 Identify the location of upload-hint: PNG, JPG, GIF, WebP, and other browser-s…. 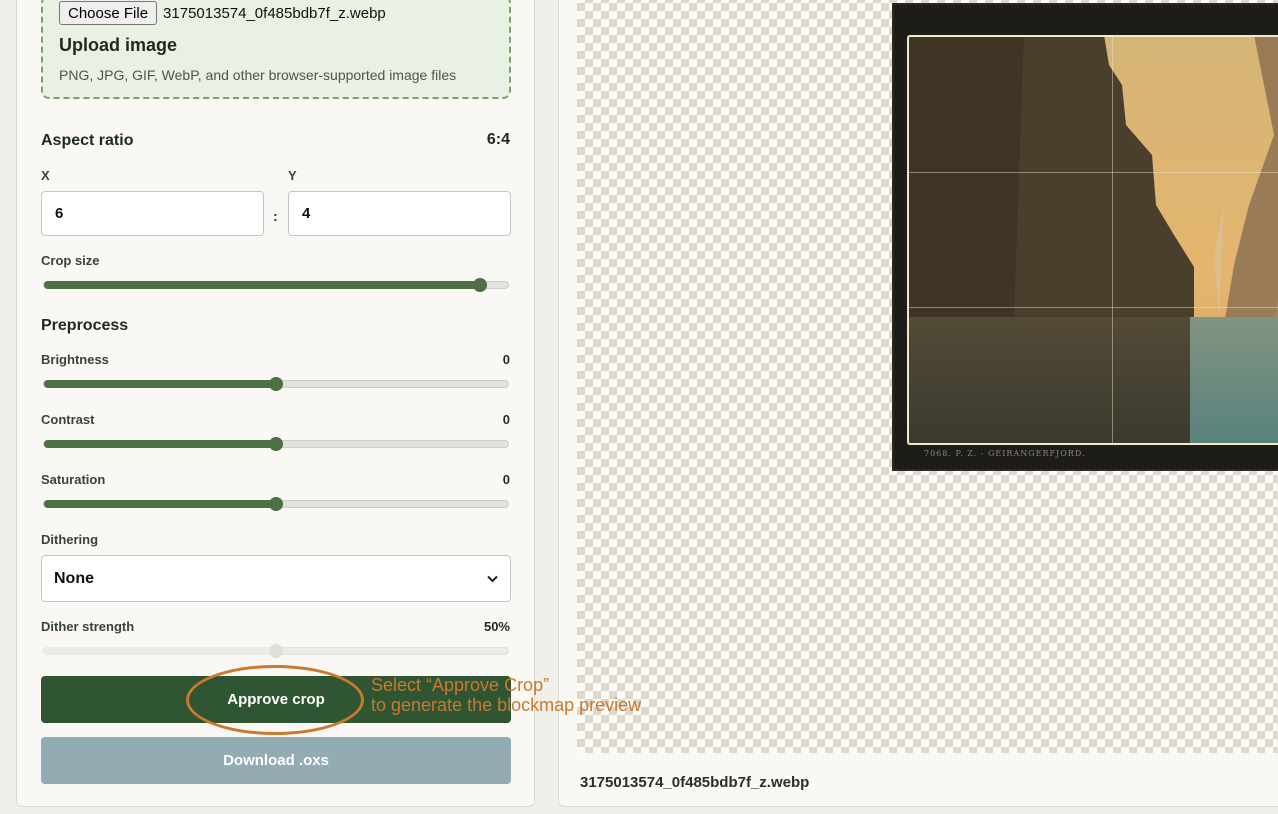
(258, 75).